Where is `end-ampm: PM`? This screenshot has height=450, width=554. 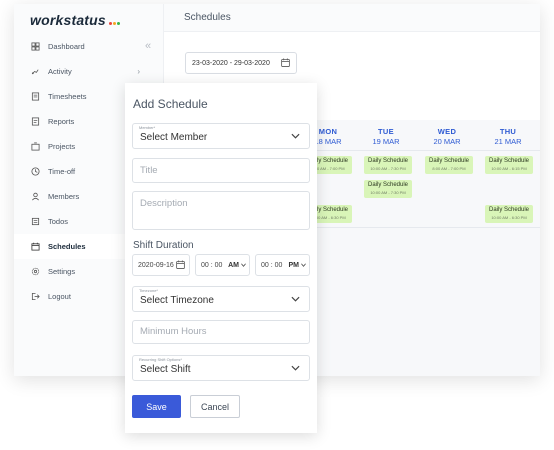
end-ampm: PM is located at coordinates (294, 265).